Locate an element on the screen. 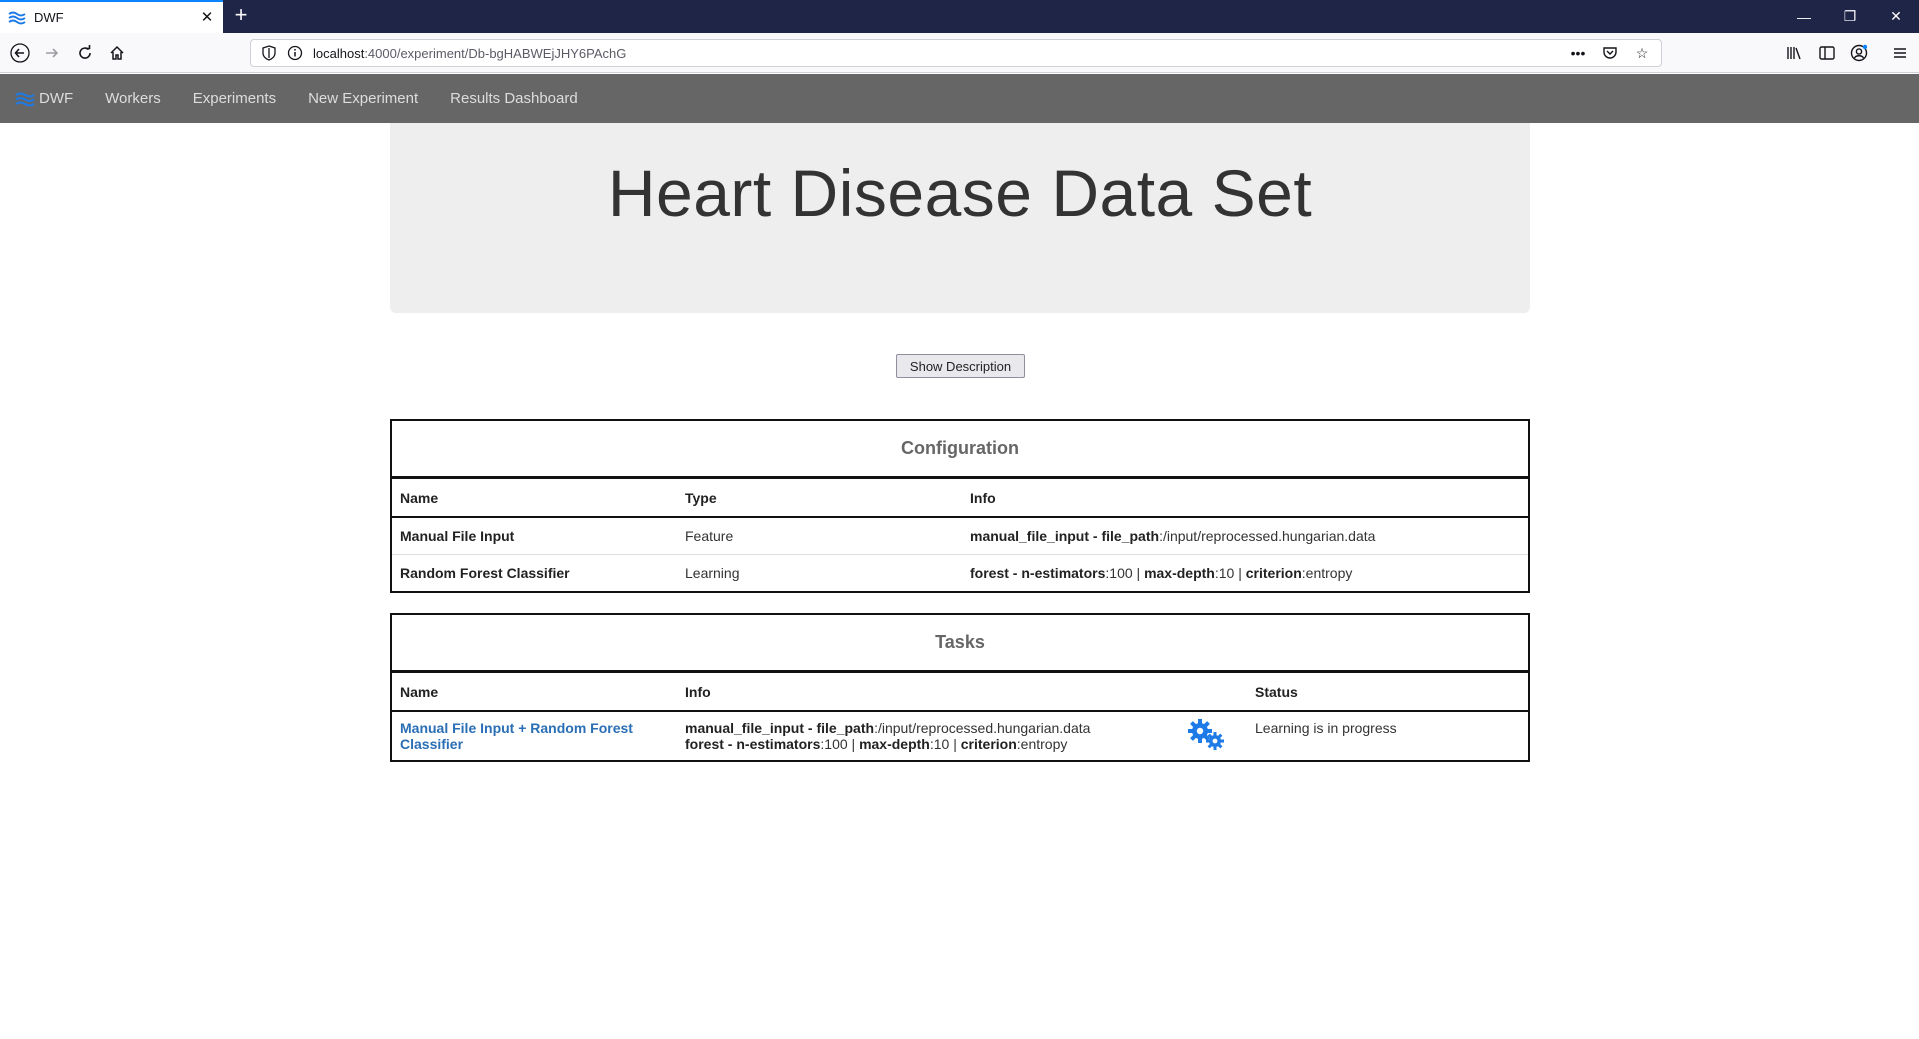 The width and height of the screenshot is (1919, 1039). account-icon is located at coordinates (1859, 53).